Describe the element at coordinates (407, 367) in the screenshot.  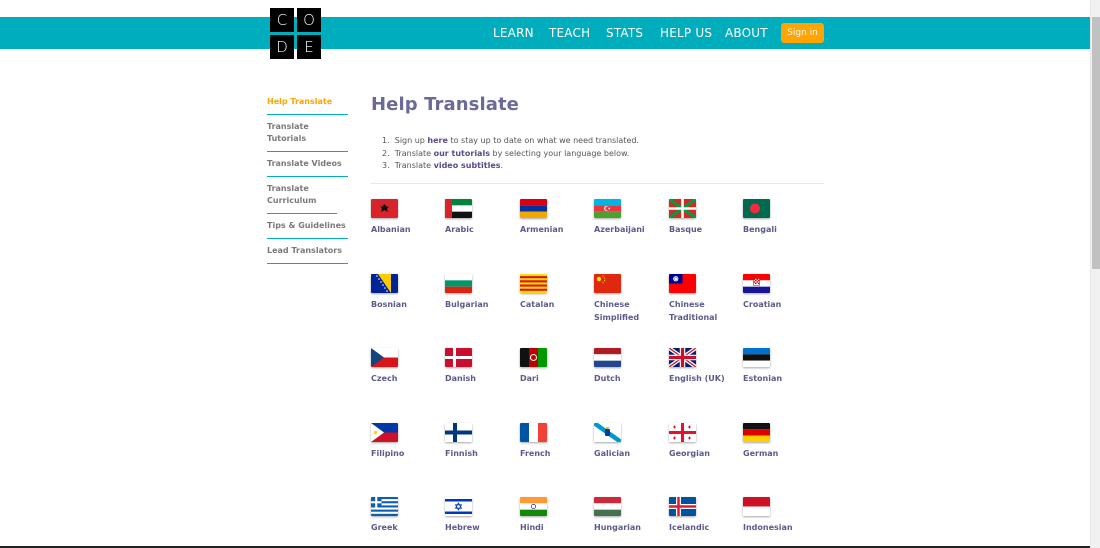
I see `language-item: Czech` at that location.